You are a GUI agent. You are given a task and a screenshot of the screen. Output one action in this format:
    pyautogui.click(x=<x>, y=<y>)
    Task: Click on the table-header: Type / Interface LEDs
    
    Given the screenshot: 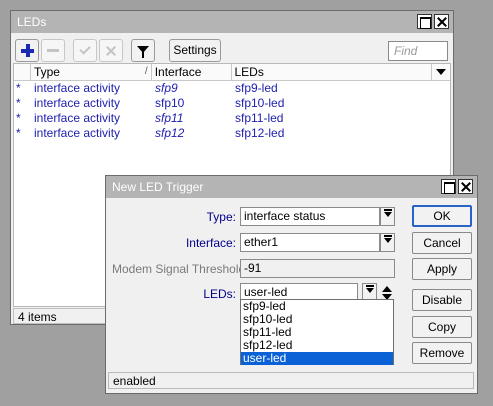 What is the action you would take?
    pyautogui.click(x=232, y=72)
    